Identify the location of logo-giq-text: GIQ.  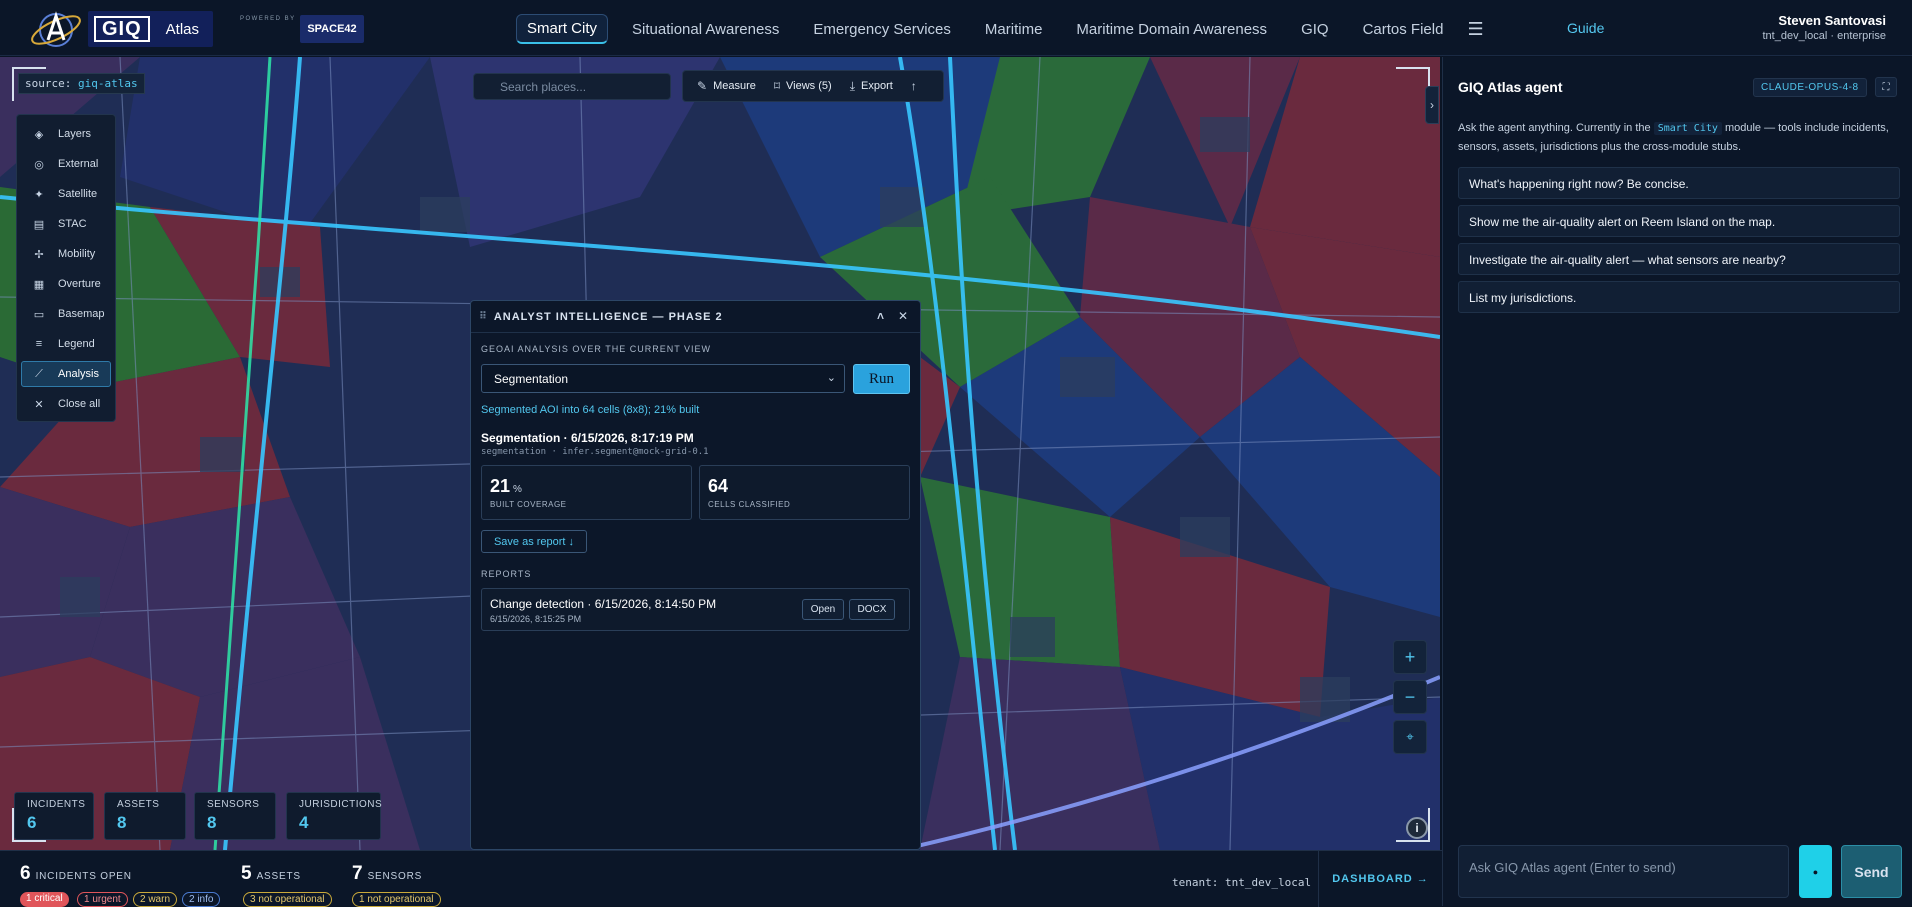
(122, 29).